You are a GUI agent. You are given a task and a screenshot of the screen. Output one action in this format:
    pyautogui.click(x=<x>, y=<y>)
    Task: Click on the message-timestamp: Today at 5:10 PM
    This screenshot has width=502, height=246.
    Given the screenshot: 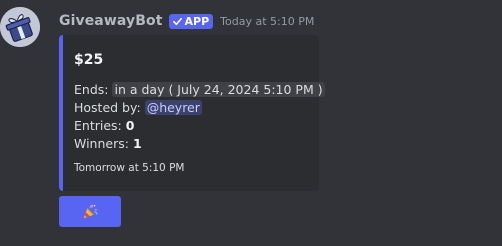 What is the action you would take?
    pyautogui.click(x=267, y=21)
    